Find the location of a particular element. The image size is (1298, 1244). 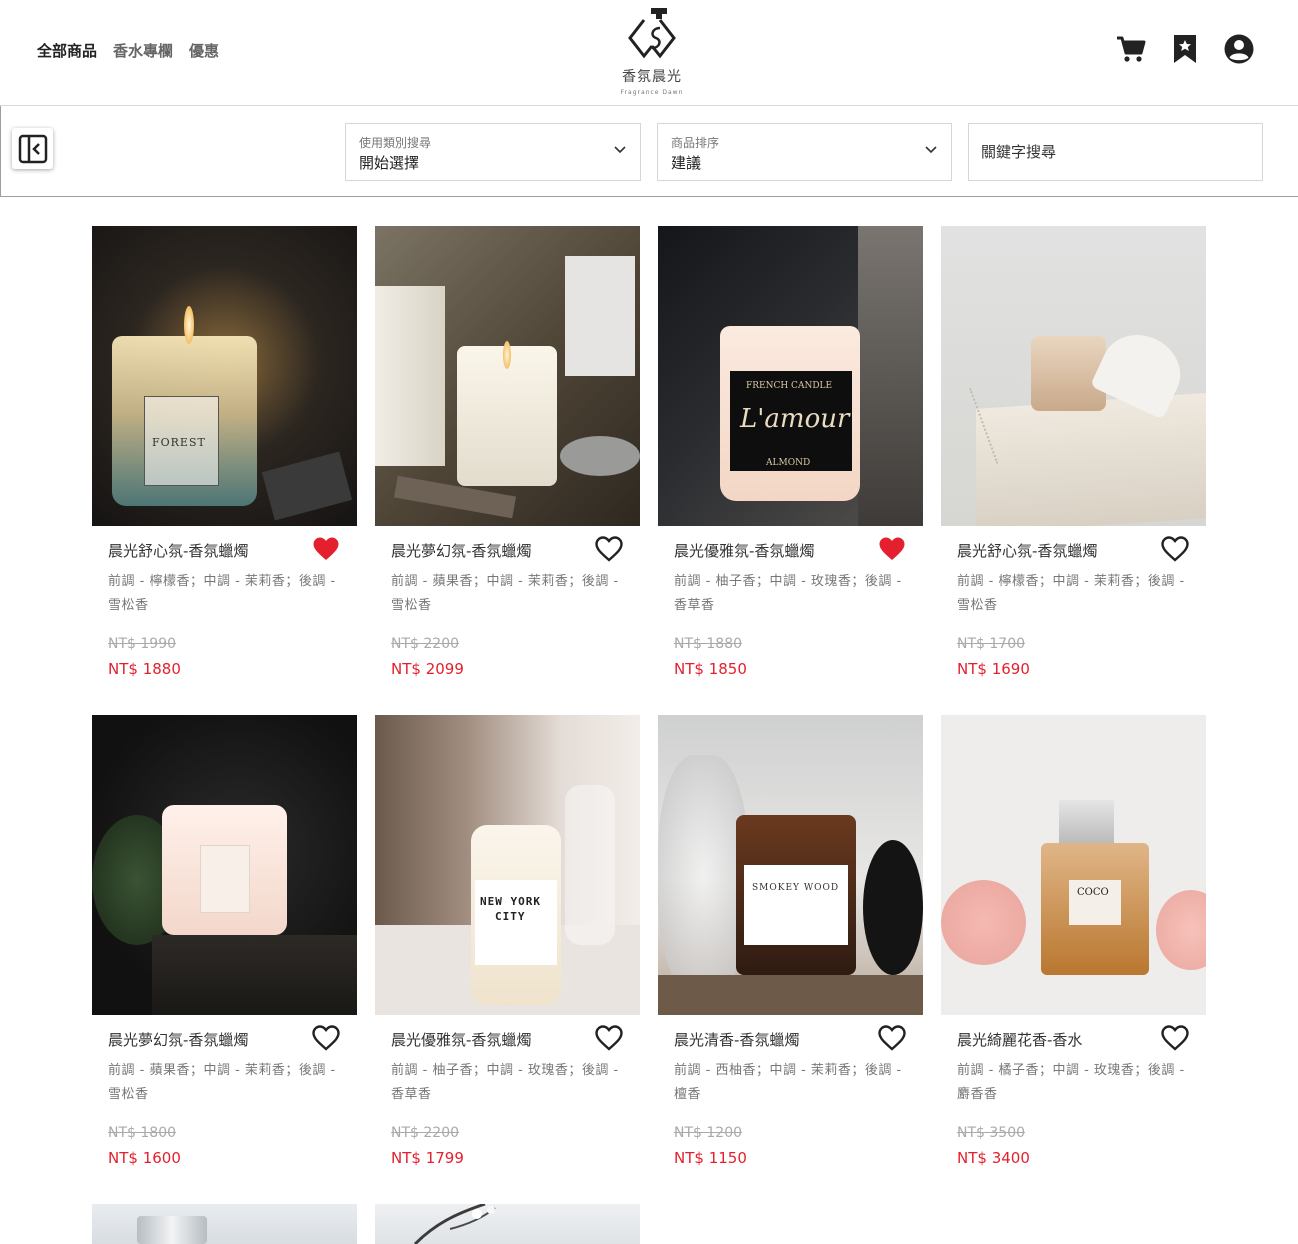

brand-name-en: Fragrance Dawn is located at coordinates (652, 92).